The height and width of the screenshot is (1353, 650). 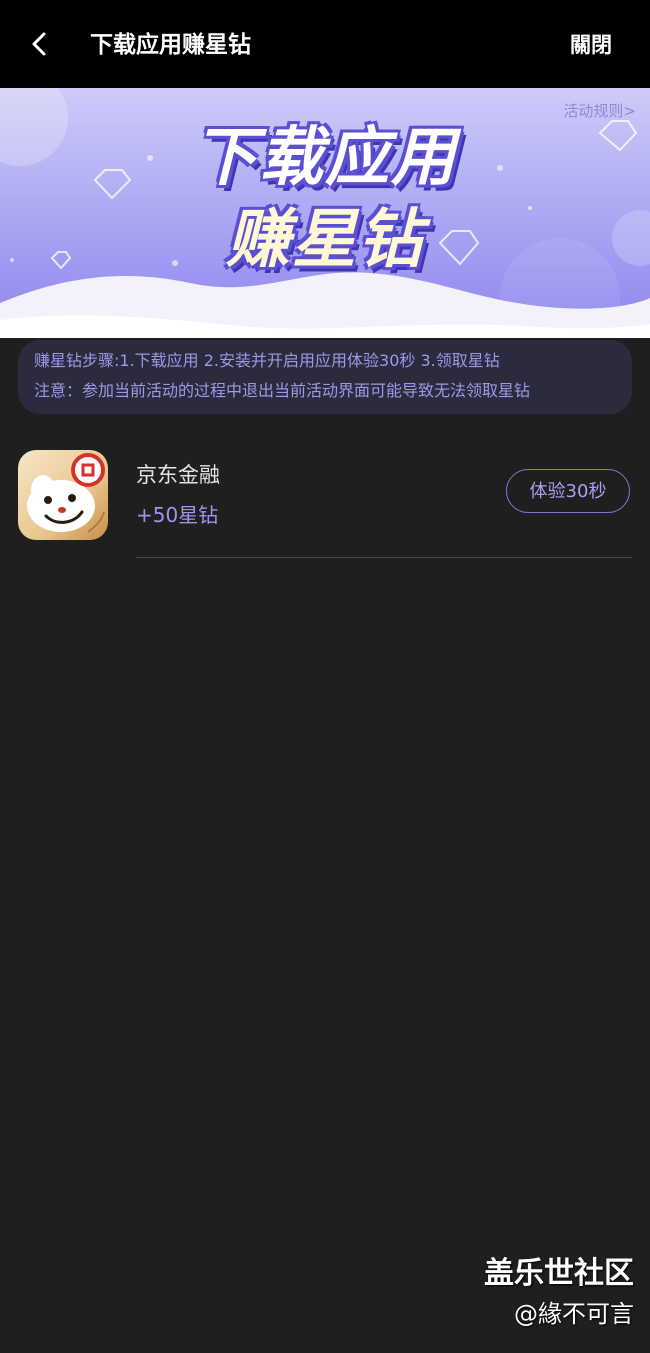 What do you see at coordinates (63, 495) in the screenshot?
I see `jd-finance-app-icon` at bounding box center [63, 495].